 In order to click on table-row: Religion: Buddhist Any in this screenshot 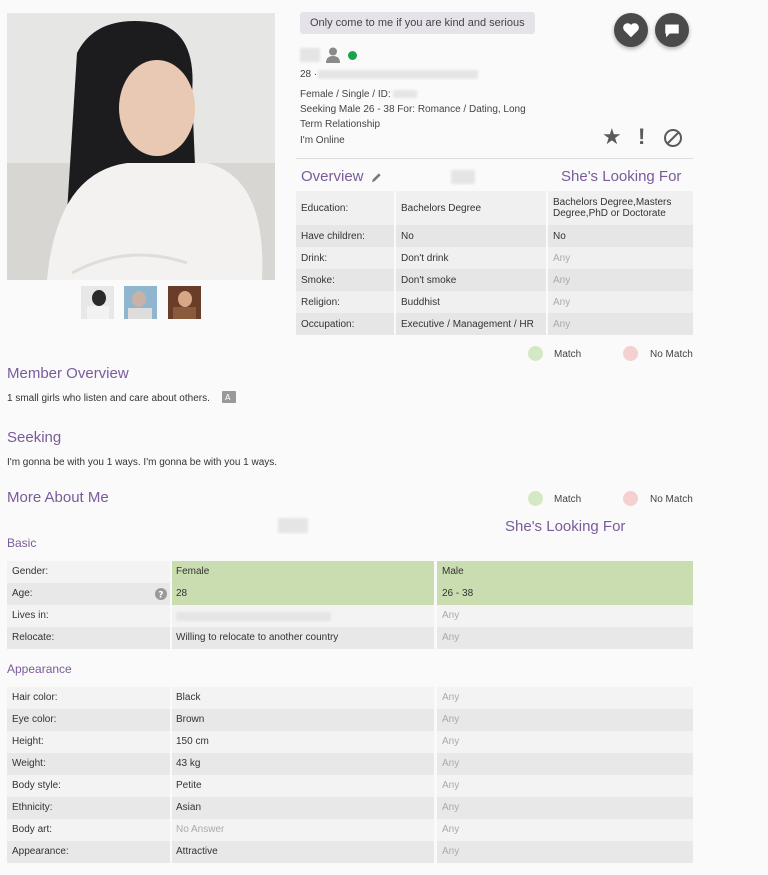, I will do `click(494, 302)`.